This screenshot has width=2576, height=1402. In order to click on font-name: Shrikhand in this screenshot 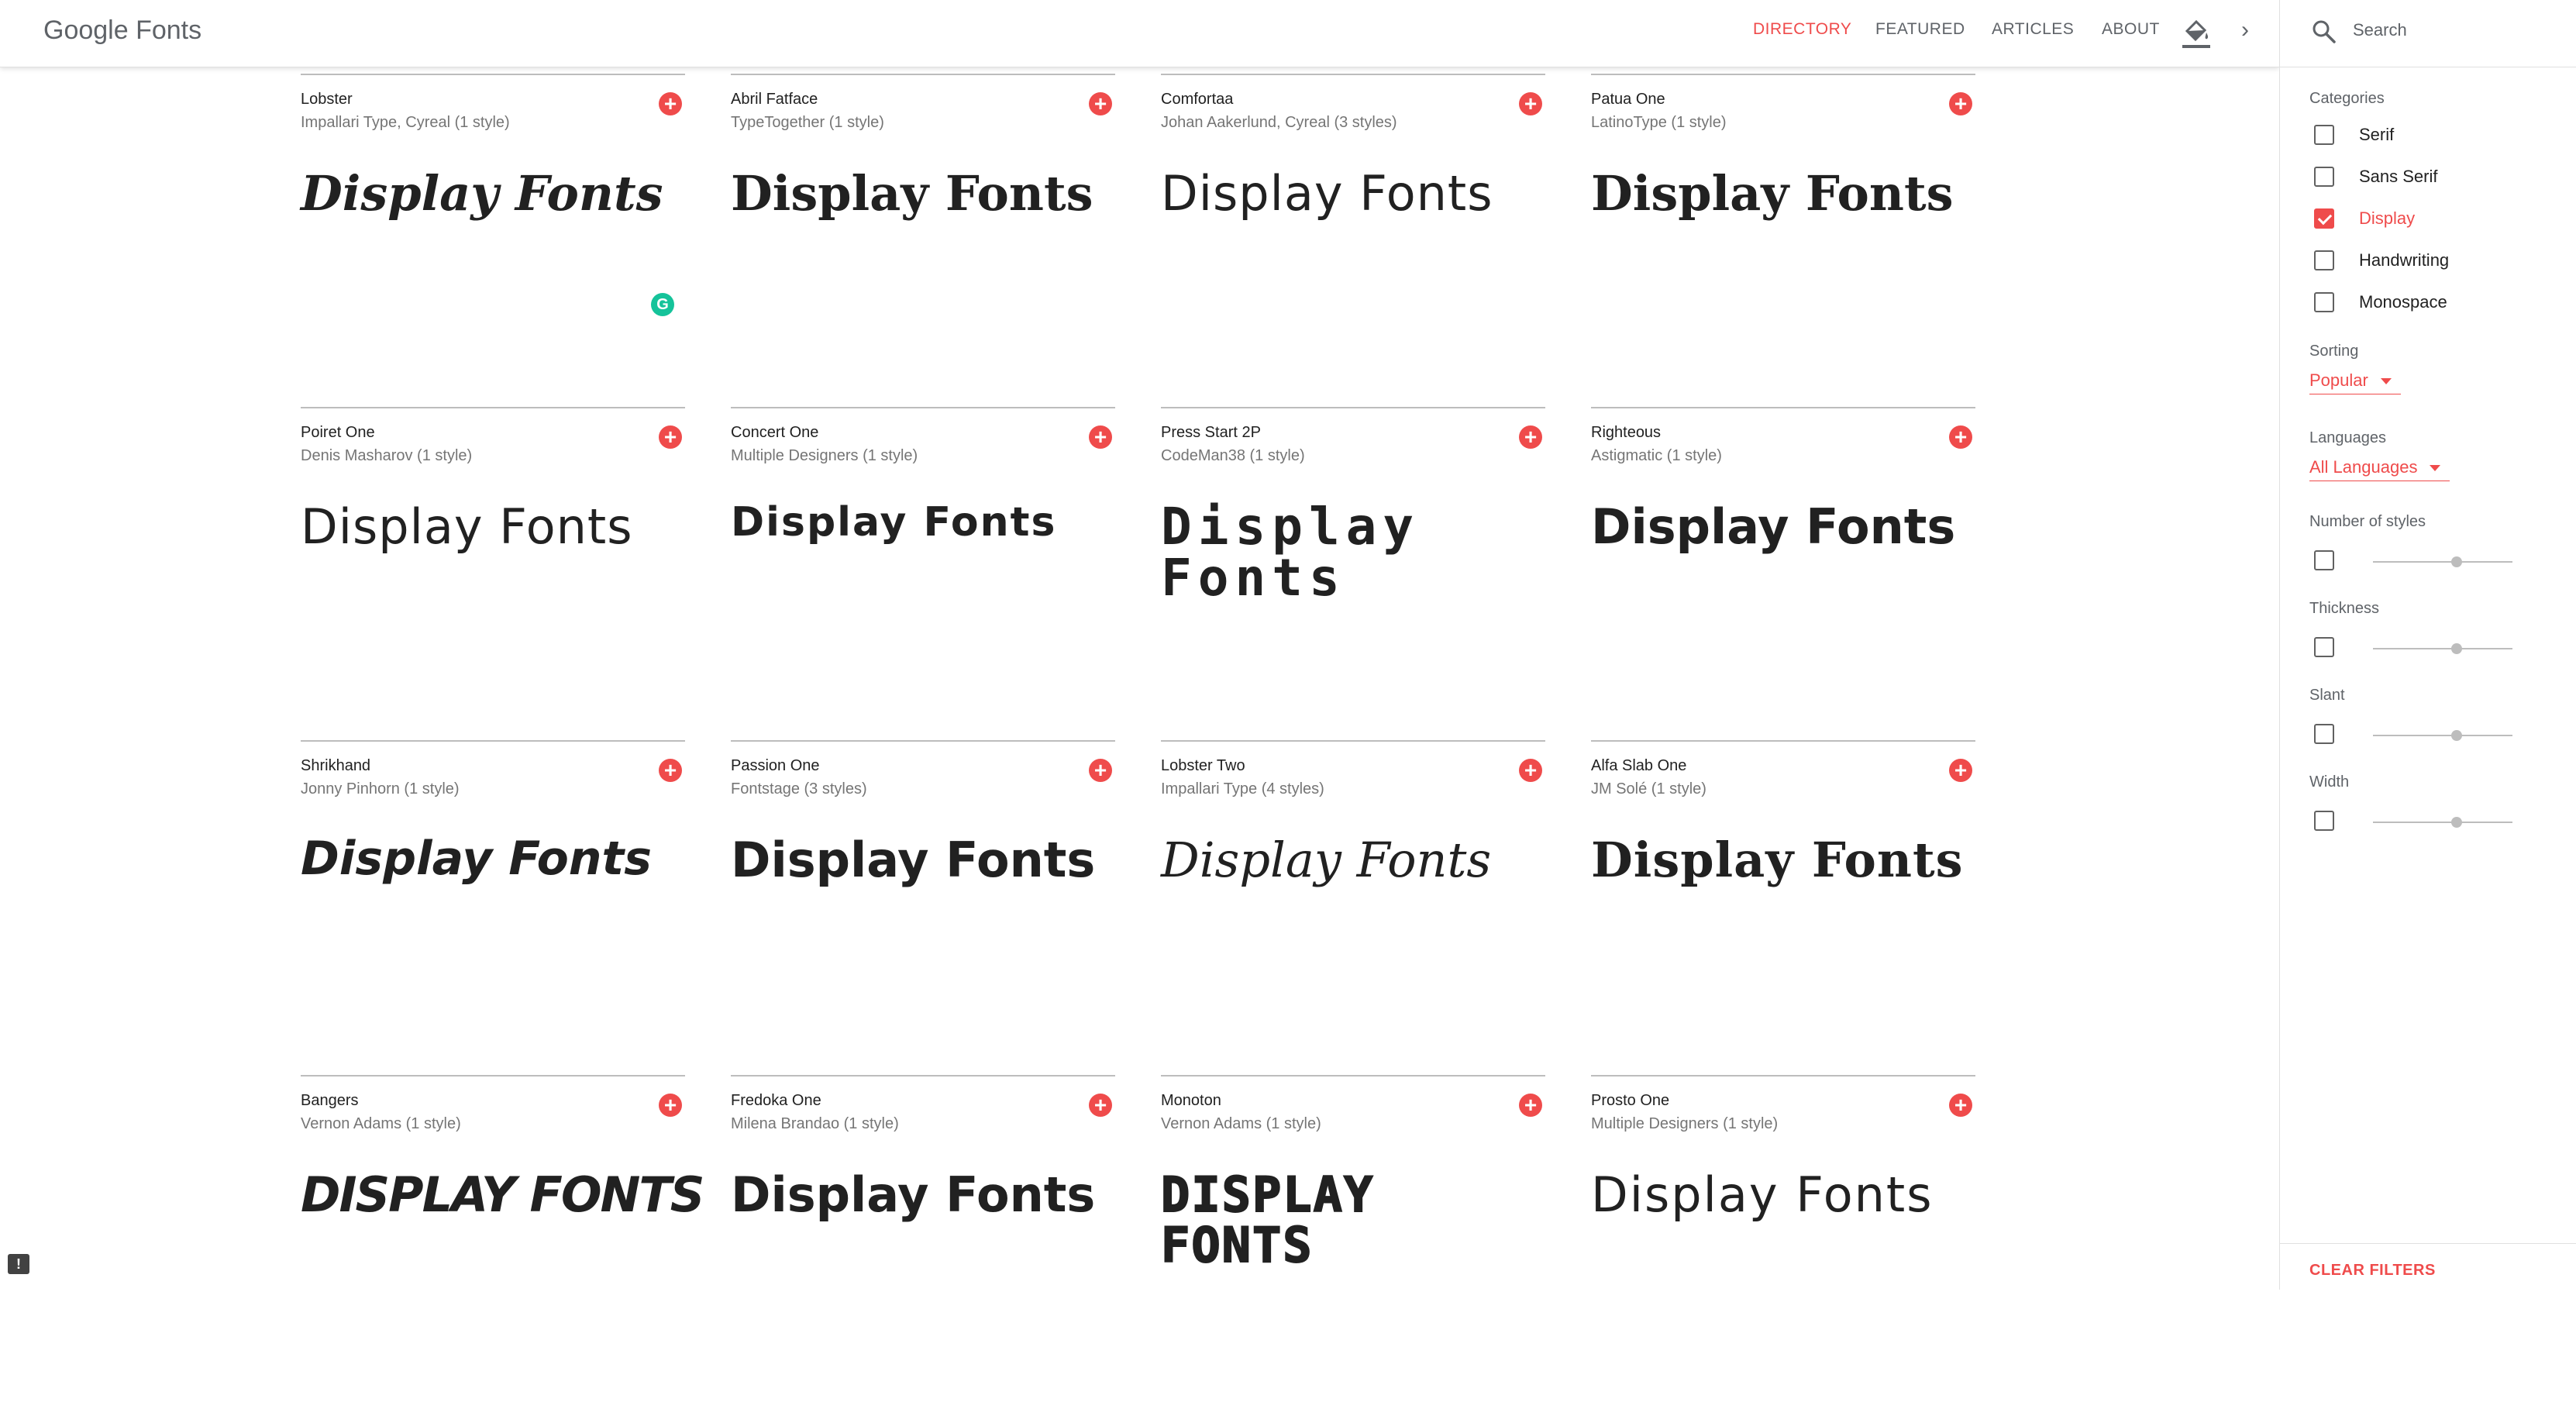, I will do `click(335, 766)`.